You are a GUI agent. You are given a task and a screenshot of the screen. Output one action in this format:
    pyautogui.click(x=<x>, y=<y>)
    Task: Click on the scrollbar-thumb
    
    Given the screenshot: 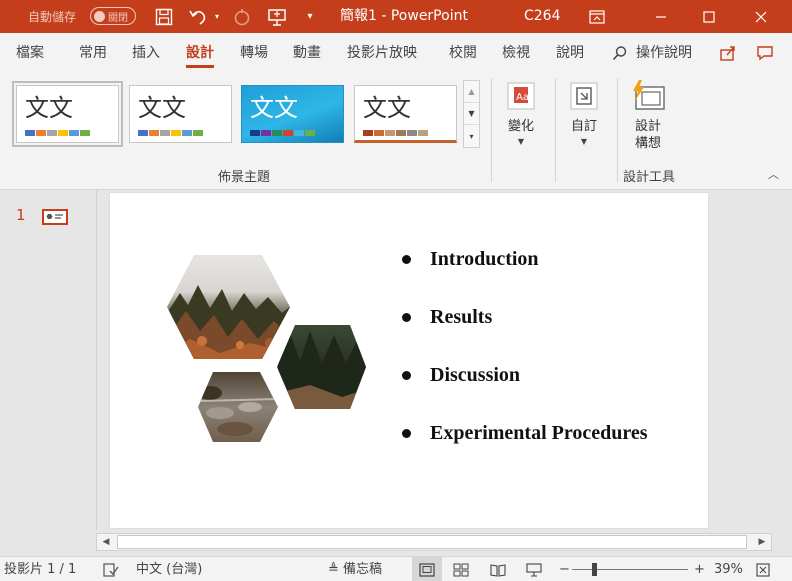 What is the action you would take?
    pyautogui.click(x=432, y=542)
    